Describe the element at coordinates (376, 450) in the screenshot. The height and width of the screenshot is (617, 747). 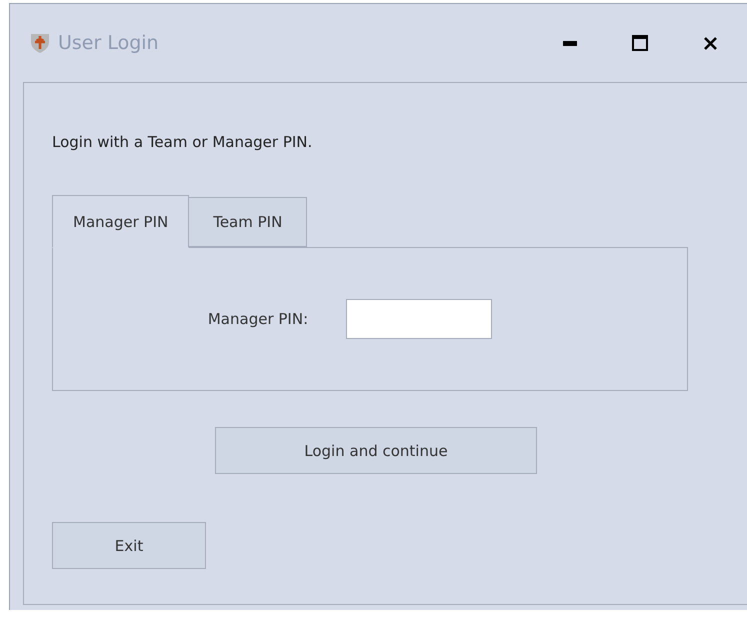
I see `login-button: Login and continue` at that location.